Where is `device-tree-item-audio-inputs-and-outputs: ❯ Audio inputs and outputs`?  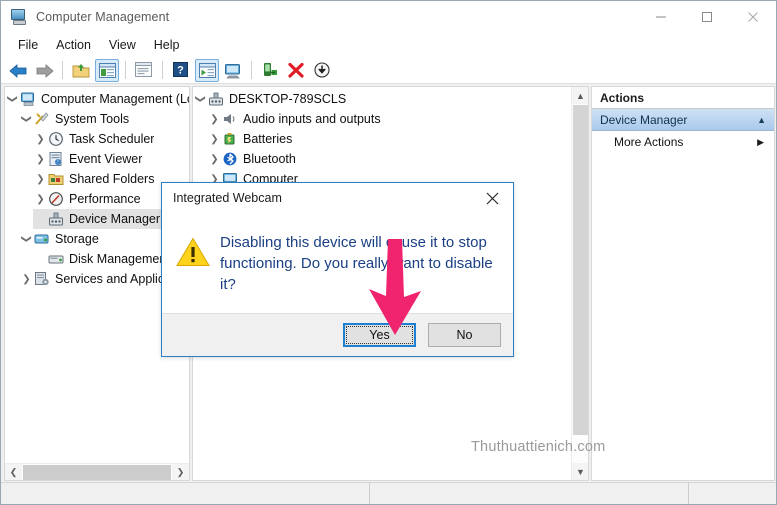 device-tree-item-audio-inputs-and-outputs: ❯ Audio inputs and outputs is located at coordinates (390, 119).